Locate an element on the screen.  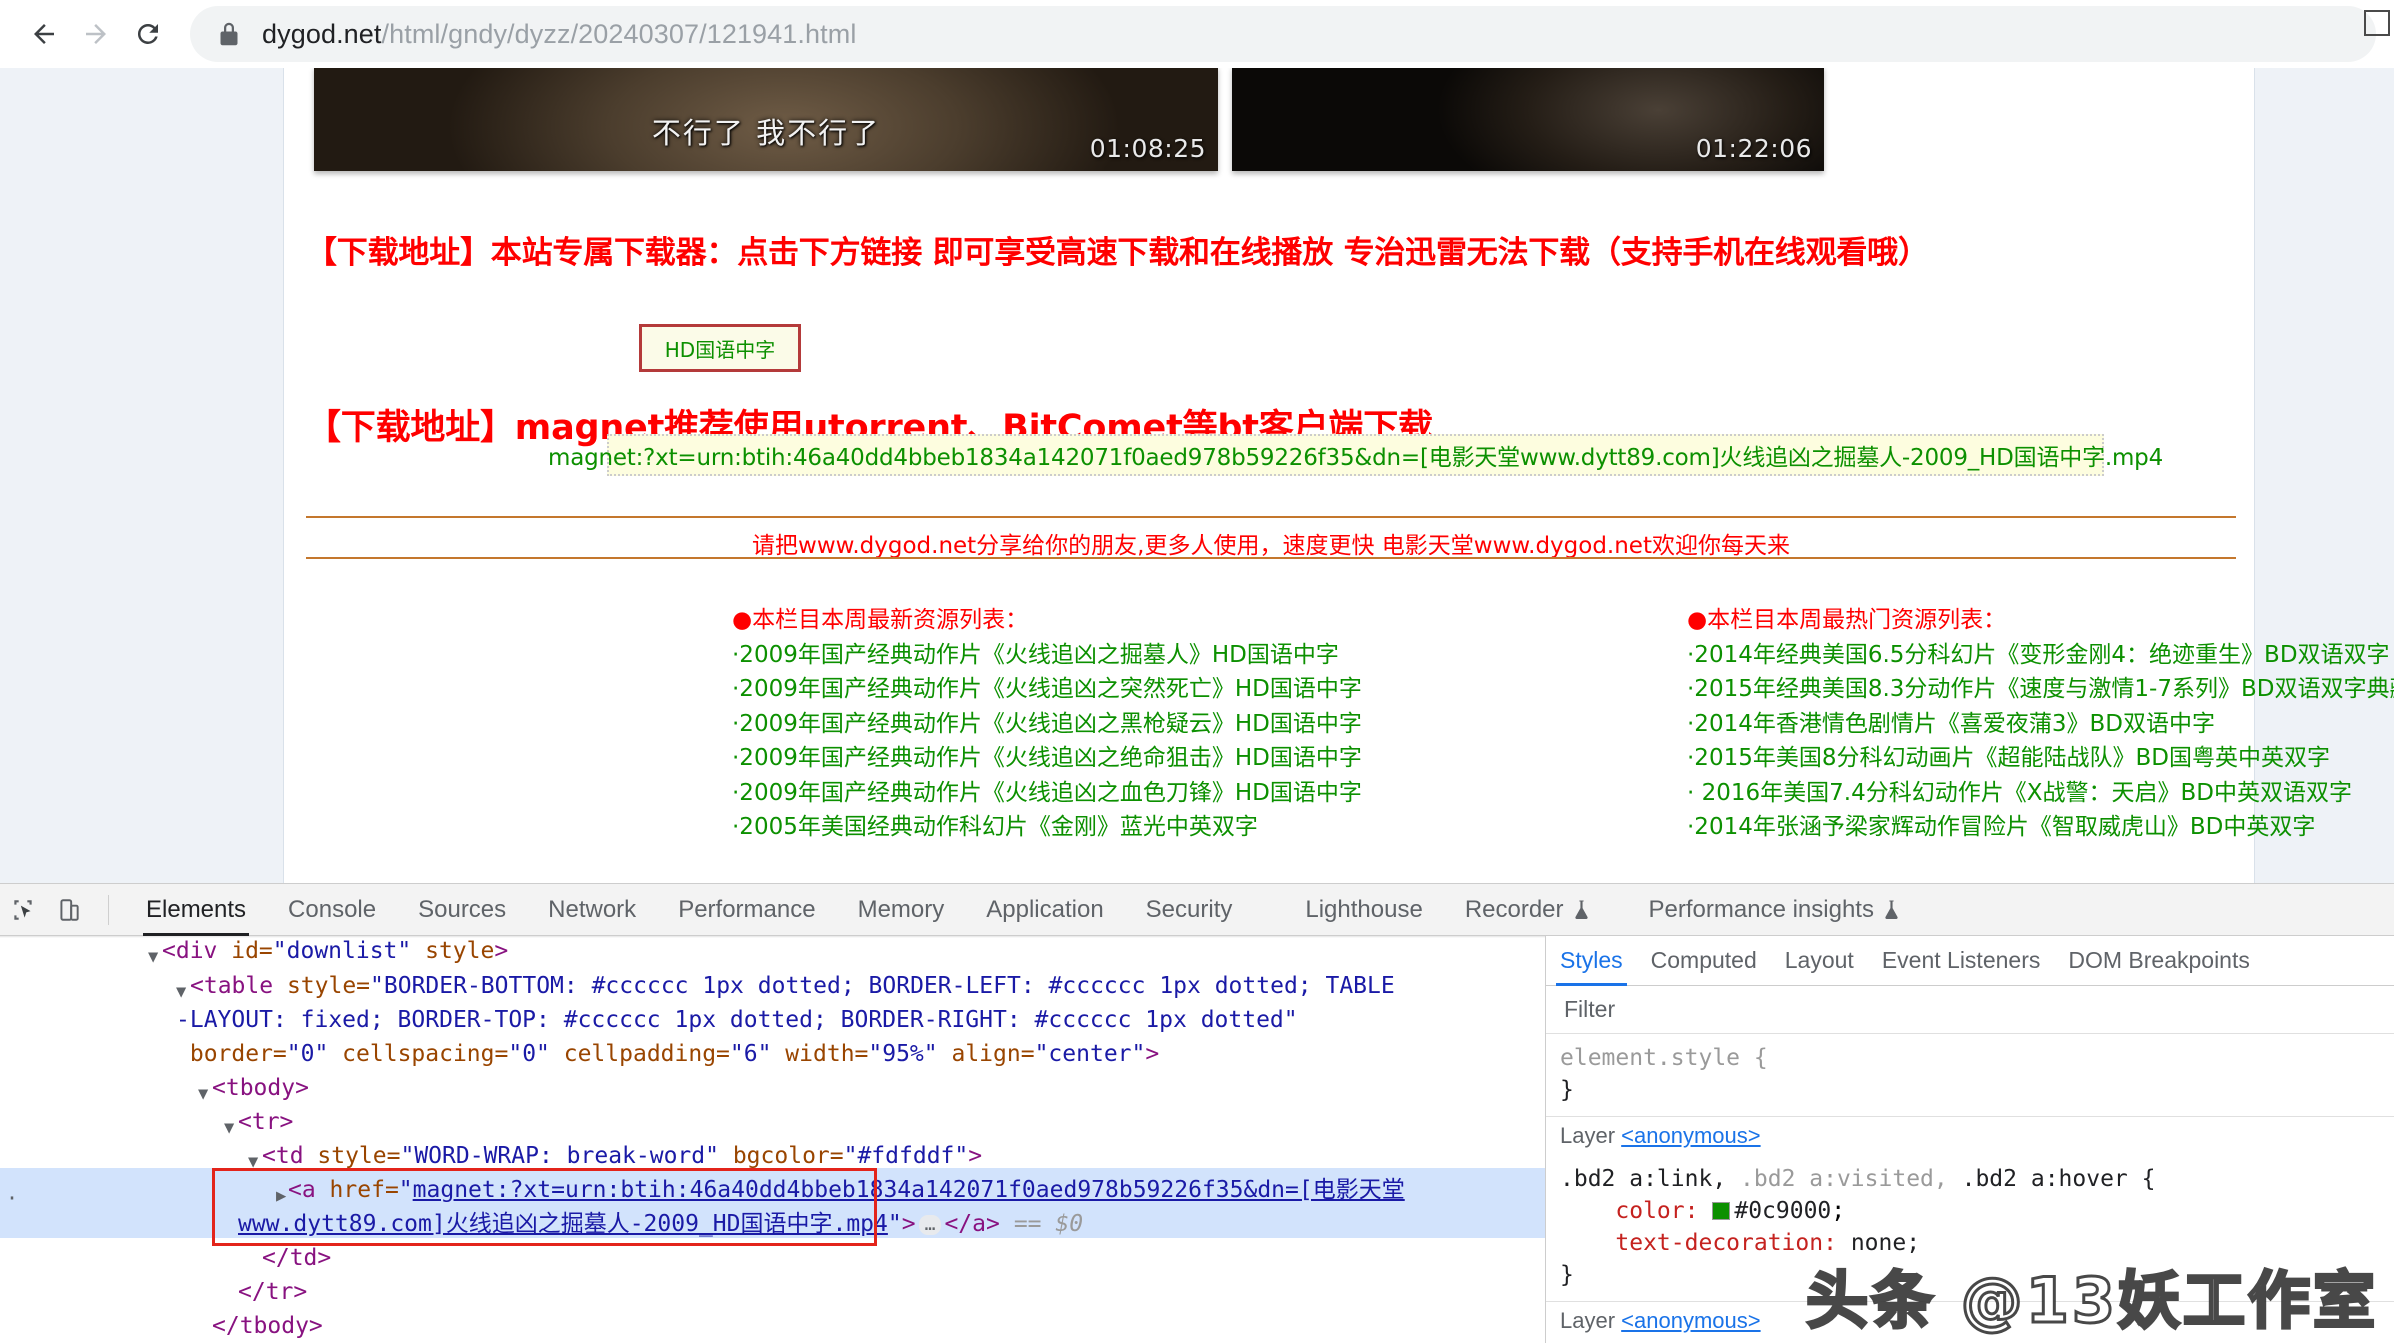
dom-attr: style= is located at coordinates (322, 986).